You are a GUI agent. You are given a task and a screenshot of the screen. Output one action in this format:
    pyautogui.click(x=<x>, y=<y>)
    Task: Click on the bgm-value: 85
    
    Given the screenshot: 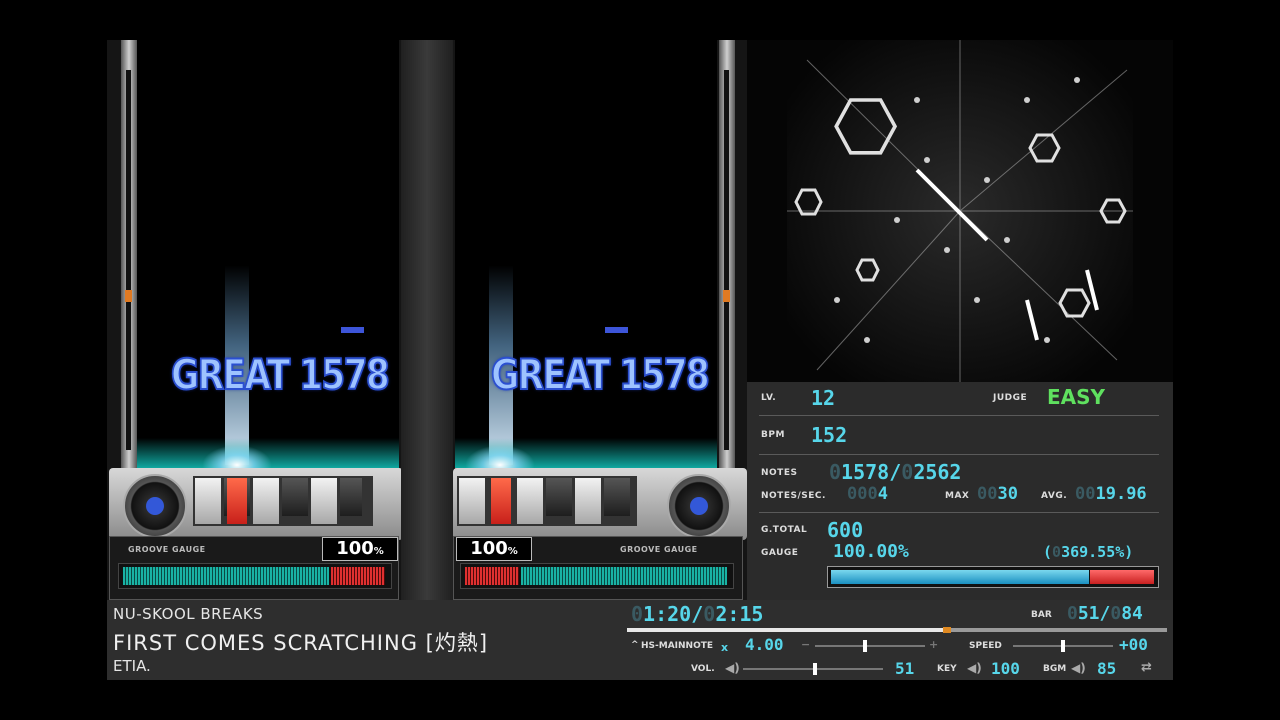 What is the action you would take?
    pyautogui.click(x=1107, y=668)
    